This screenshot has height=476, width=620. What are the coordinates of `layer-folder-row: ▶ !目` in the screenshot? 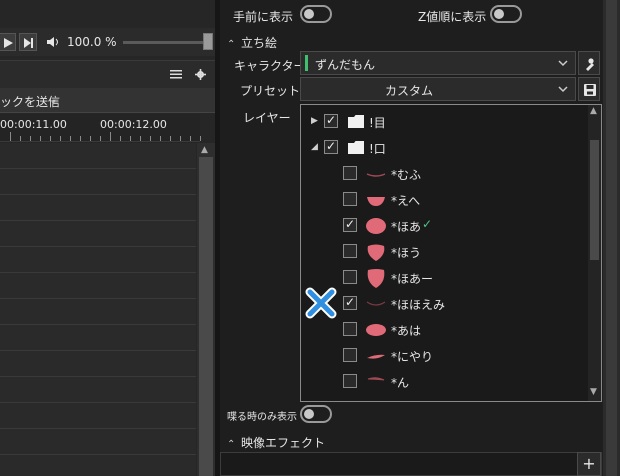 It's located at (443, 122).